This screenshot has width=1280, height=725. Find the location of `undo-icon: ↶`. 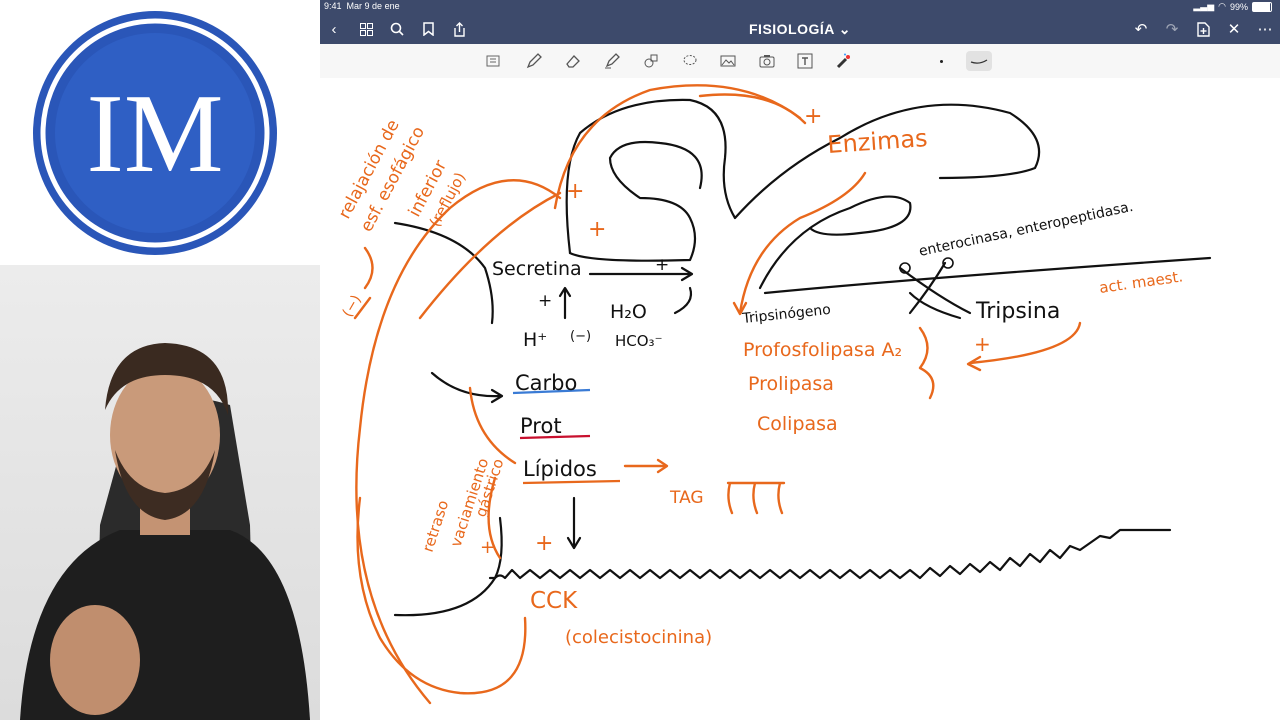

undo-icon: ↶ is located at coordinates (1141, 29).